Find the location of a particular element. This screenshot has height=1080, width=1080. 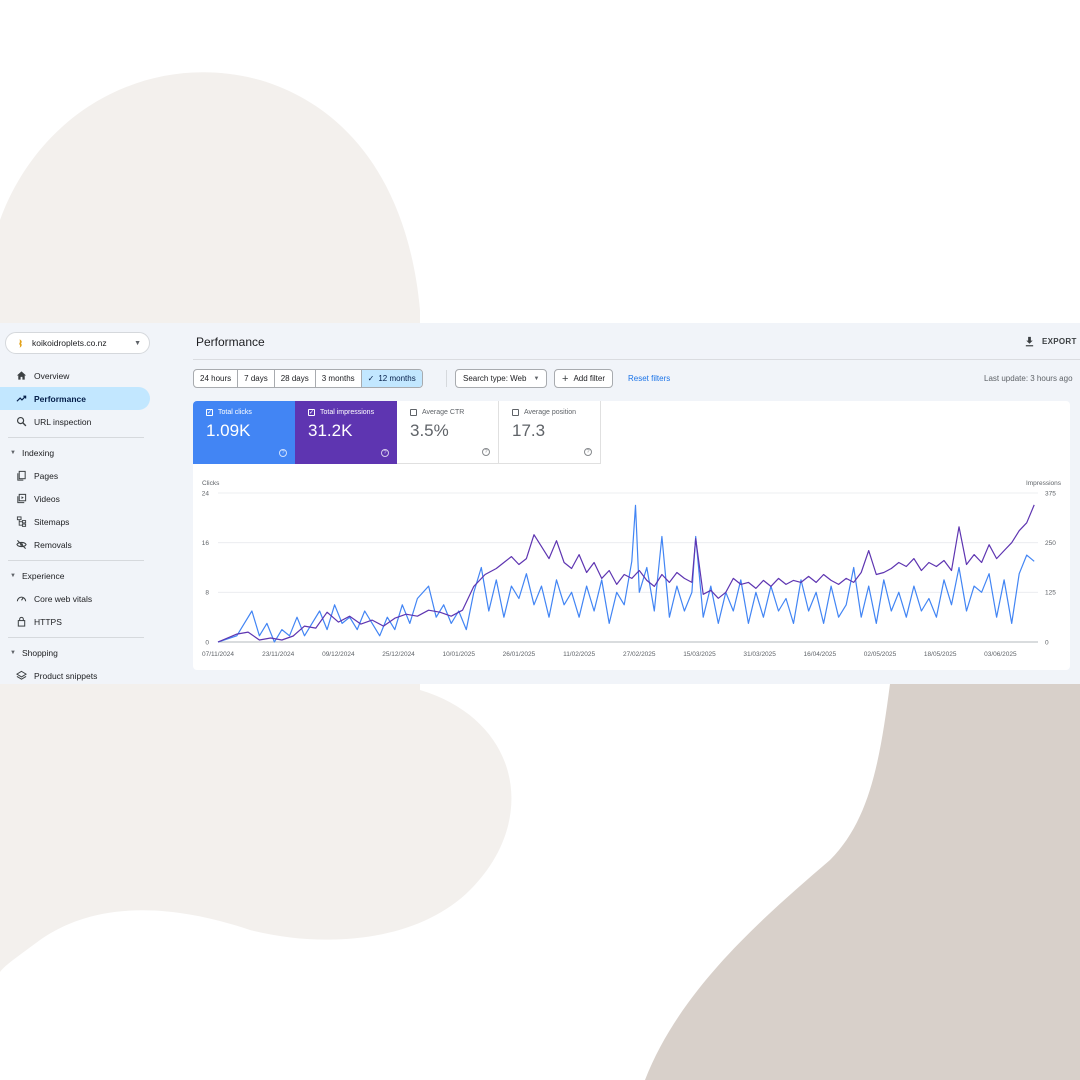

sidebar-item-url-inspection: URL inspection is located at coordinates (75, 421).